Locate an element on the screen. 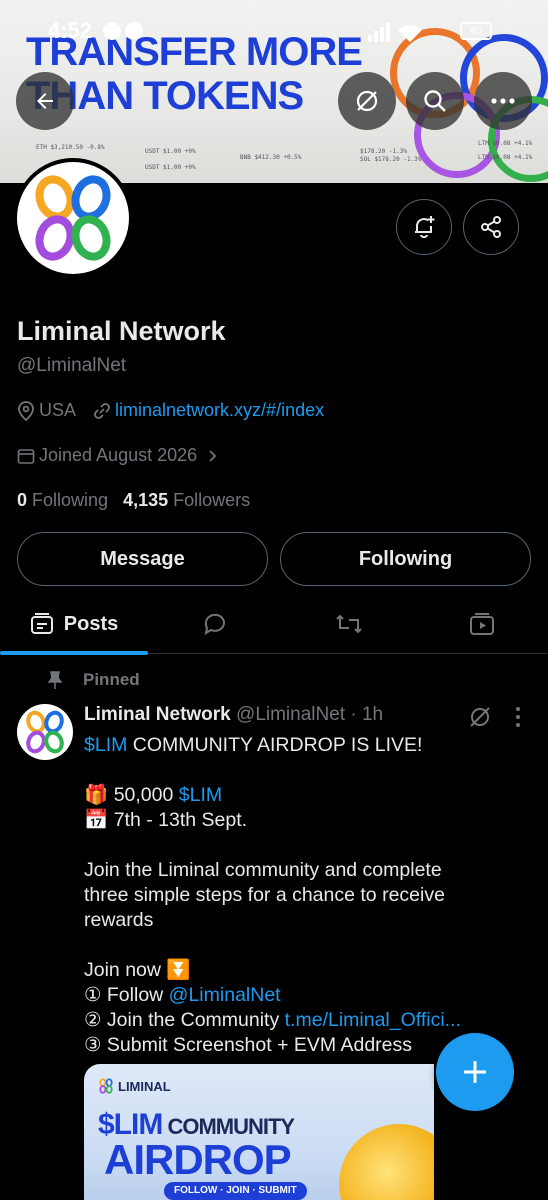 Image resolution: width=548 pixels, height=1200 pixels. share-button is located at coordinates (491, 227).